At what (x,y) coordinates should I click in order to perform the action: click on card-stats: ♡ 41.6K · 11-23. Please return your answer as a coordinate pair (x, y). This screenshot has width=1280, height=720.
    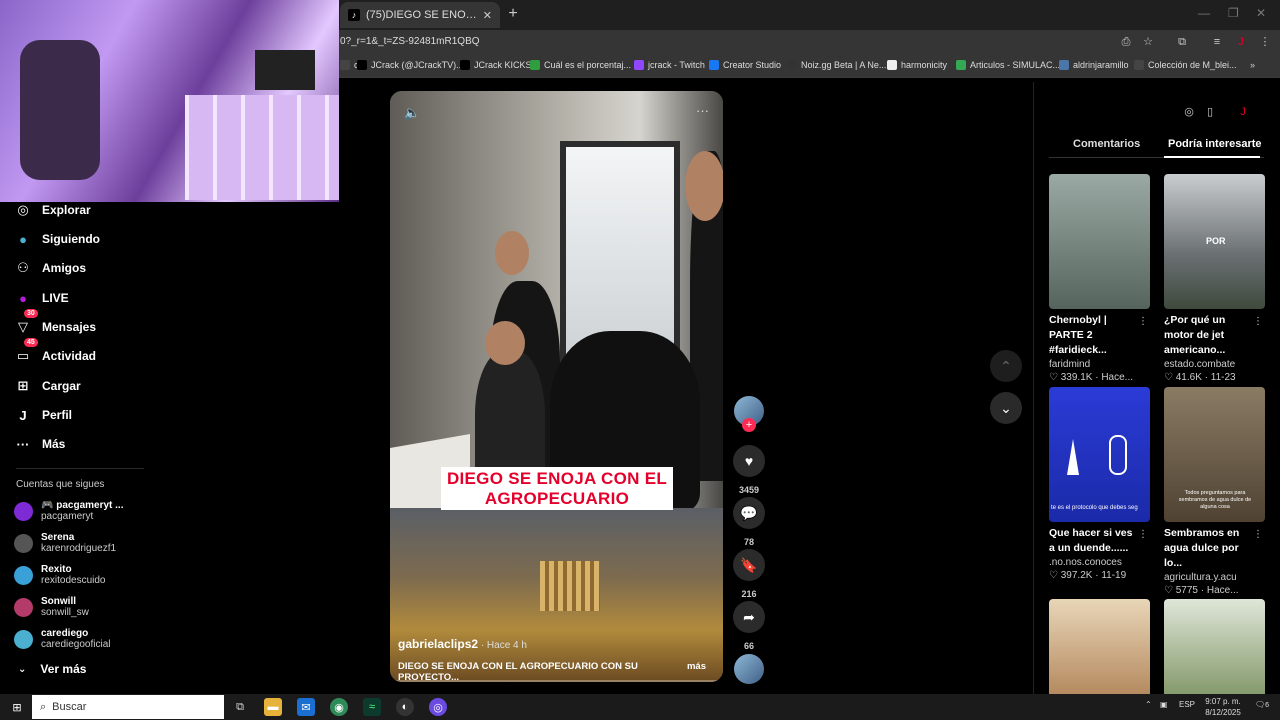
    Looking at the image, I should click on (1200, 377).